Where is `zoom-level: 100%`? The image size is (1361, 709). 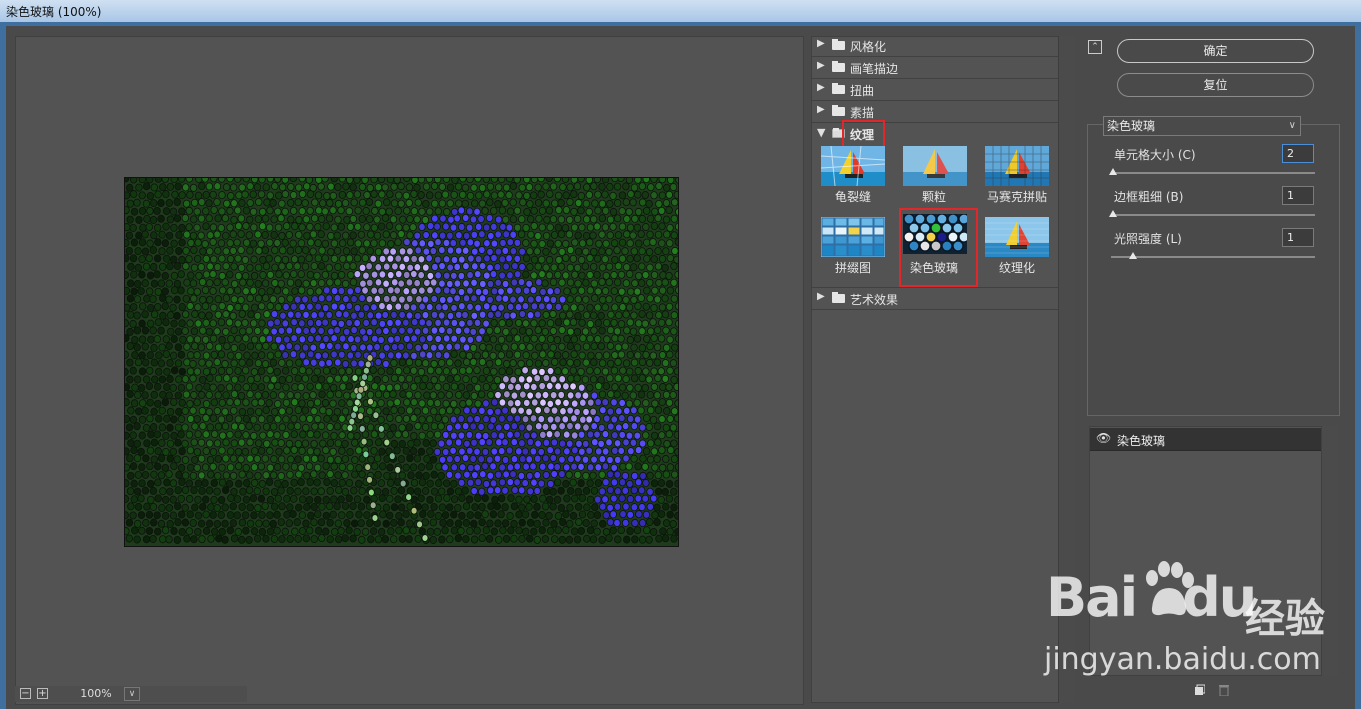
zoom-level: 100% is located at coordinates (96, 694).